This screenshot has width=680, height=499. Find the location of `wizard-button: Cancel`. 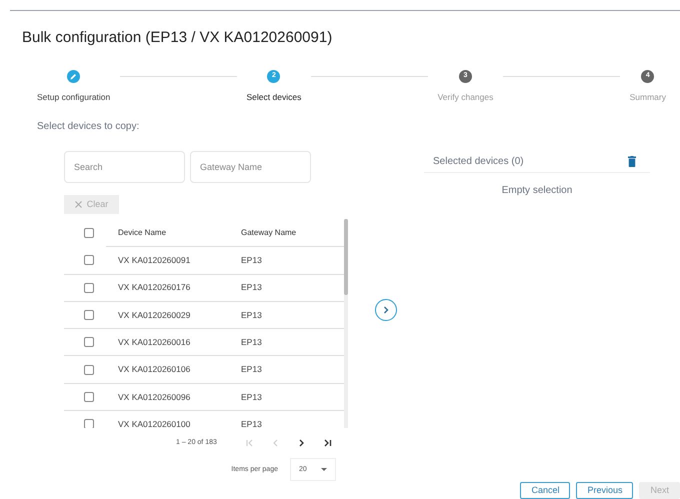

wizard-button: Cancel is located at coordinates (545, 490).